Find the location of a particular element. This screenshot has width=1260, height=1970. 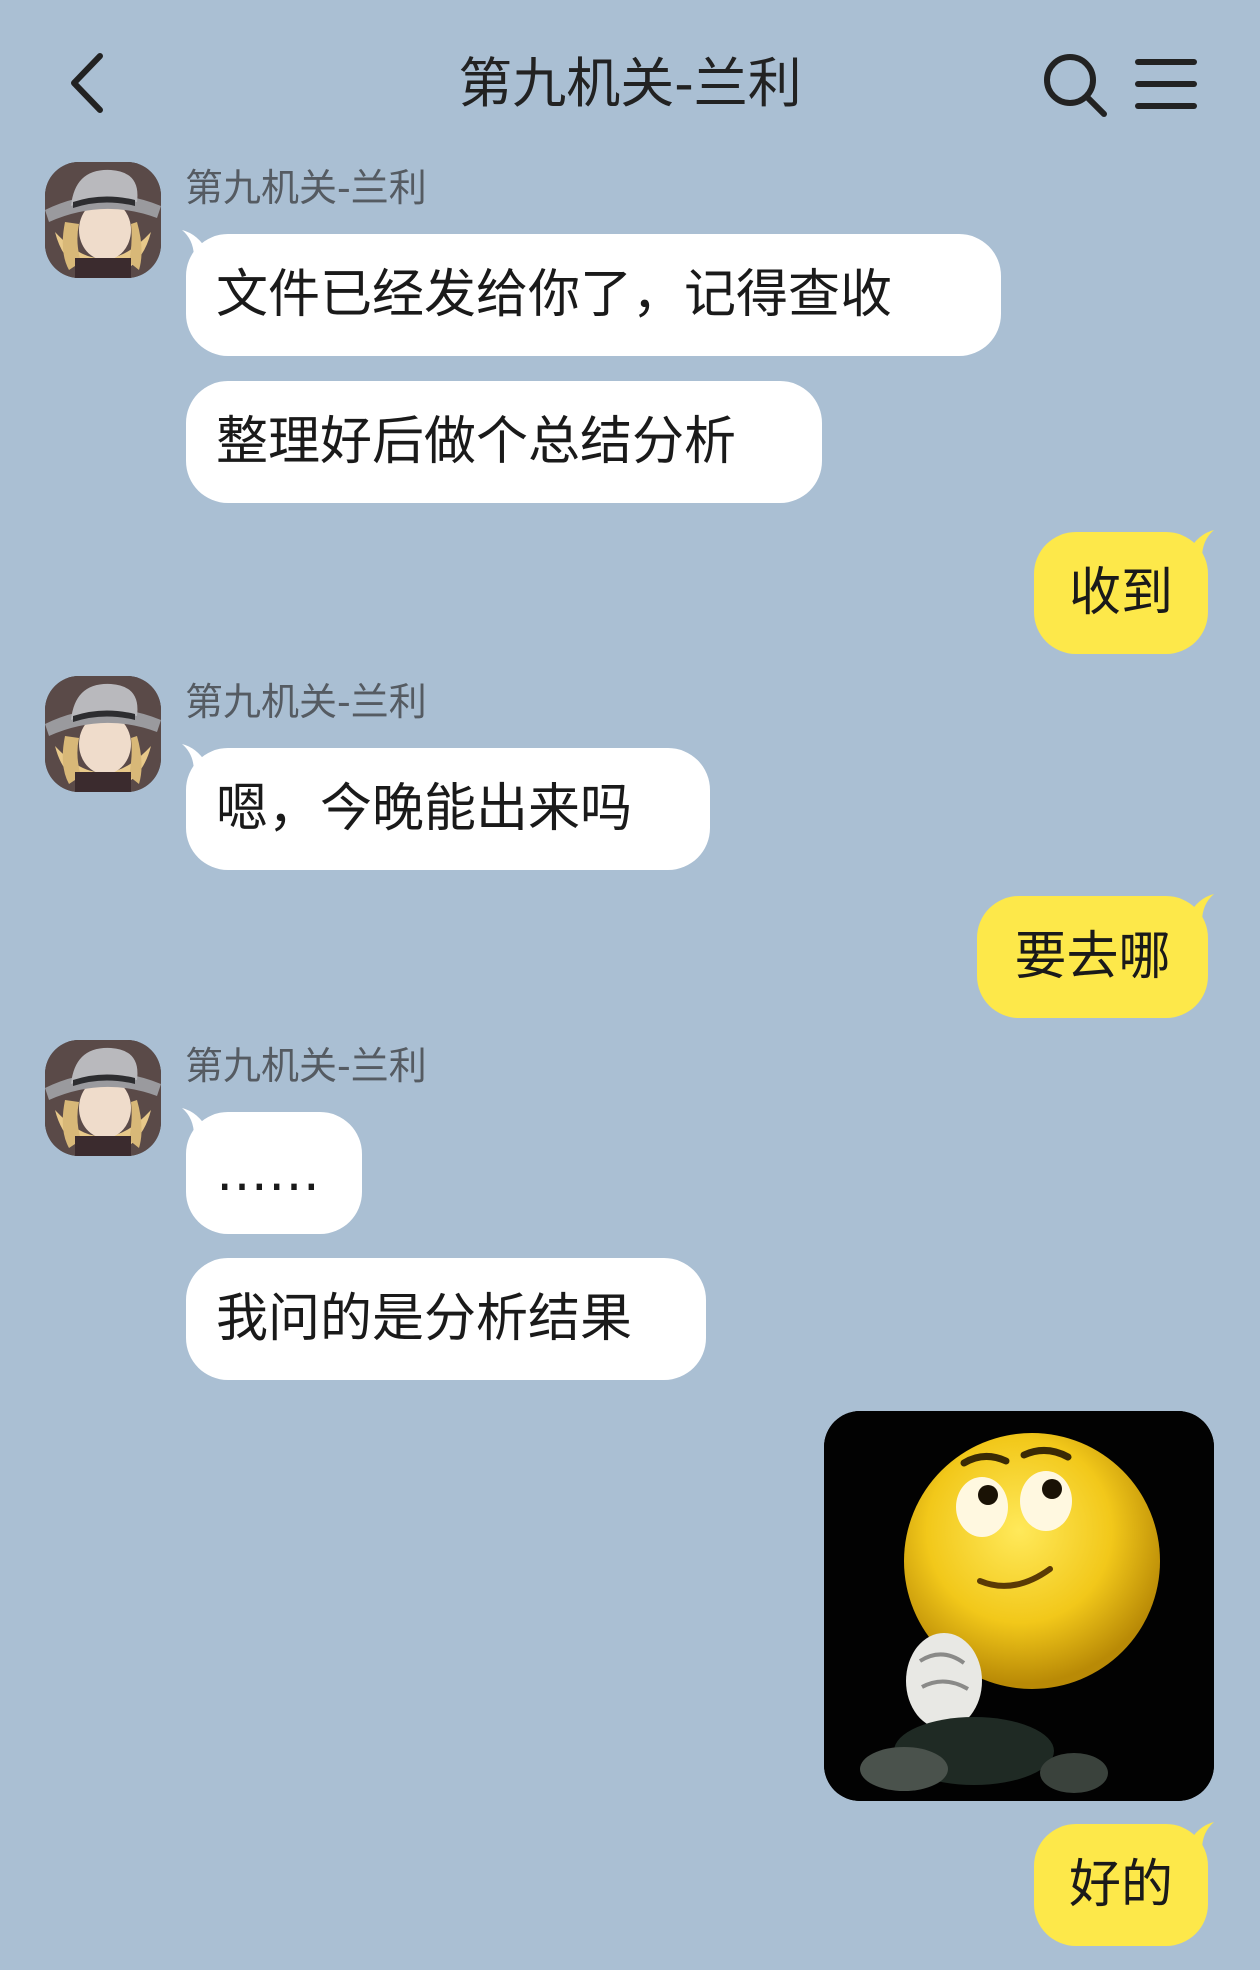

message-bubble-outgoing: 要去哪 is located at coordinates (1092, 957).